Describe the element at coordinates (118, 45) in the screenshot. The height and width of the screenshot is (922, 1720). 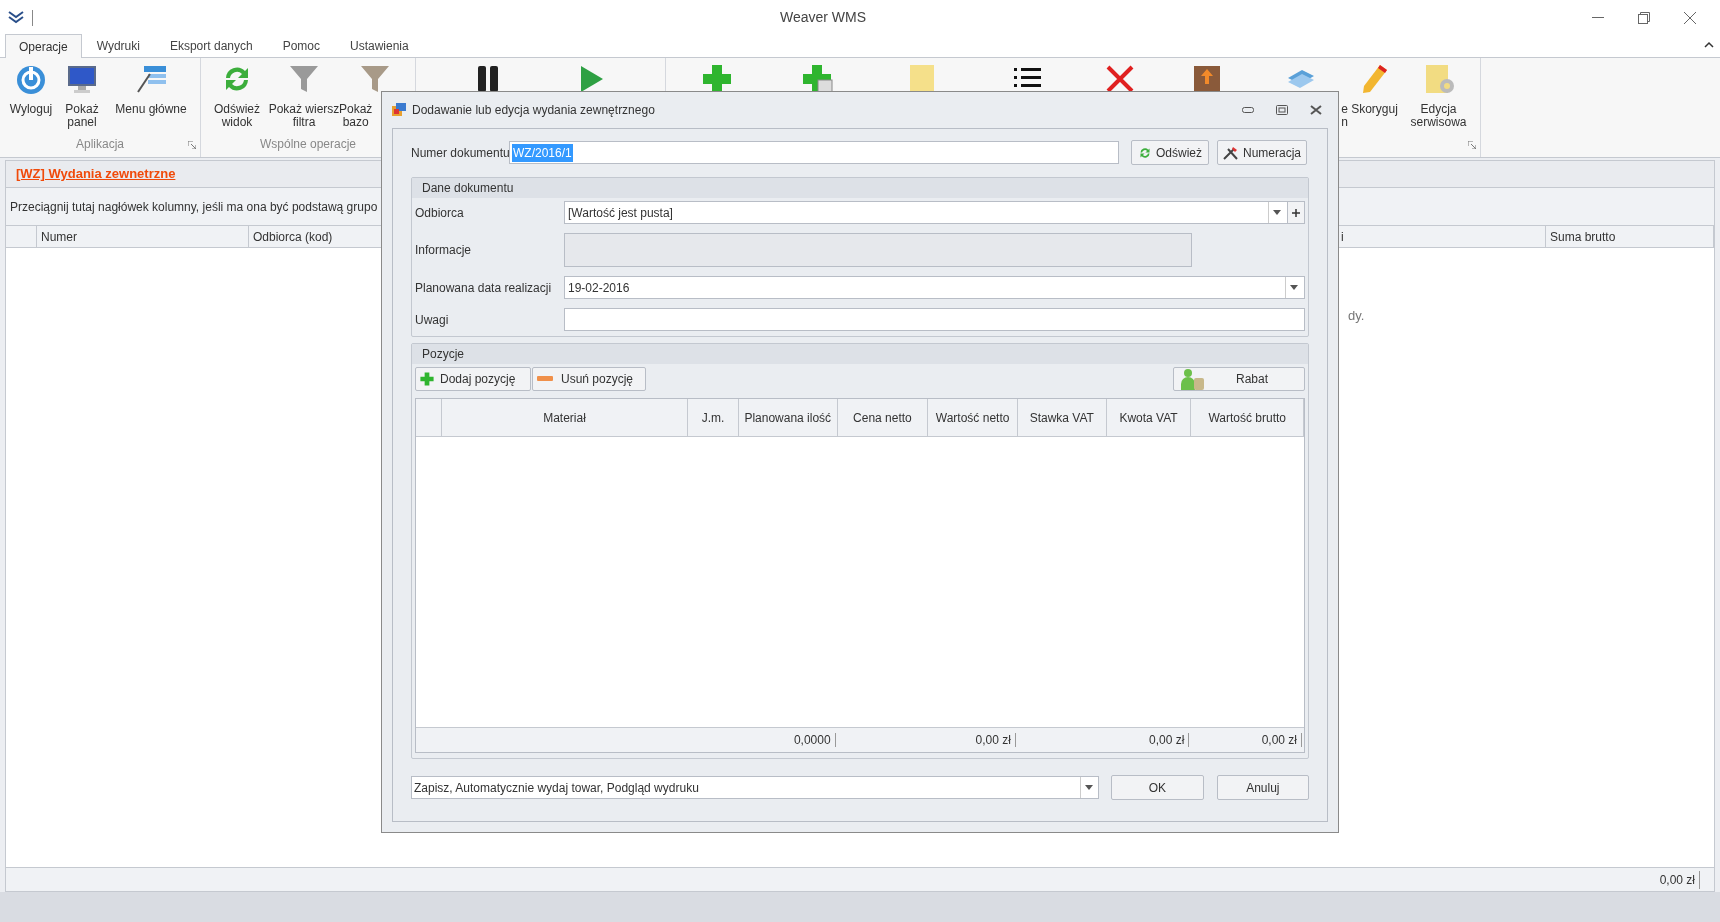
I see `ribbon-tab: Wydruki` at that location.